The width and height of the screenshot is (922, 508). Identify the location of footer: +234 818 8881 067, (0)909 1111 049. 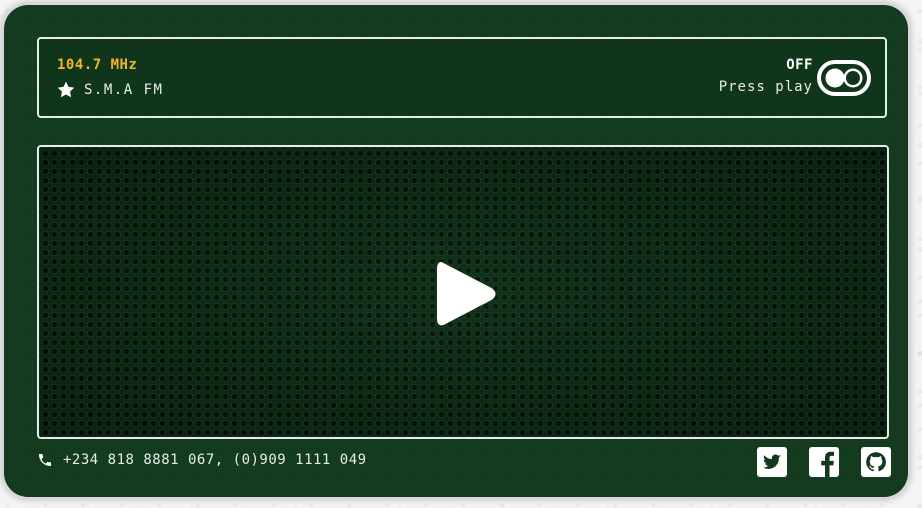
(464, 462).